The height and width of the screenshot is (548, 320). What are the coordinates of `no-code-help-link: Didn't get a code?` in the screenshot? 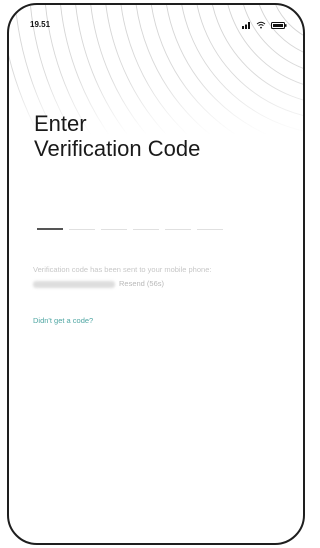 It's located at (63, 320).